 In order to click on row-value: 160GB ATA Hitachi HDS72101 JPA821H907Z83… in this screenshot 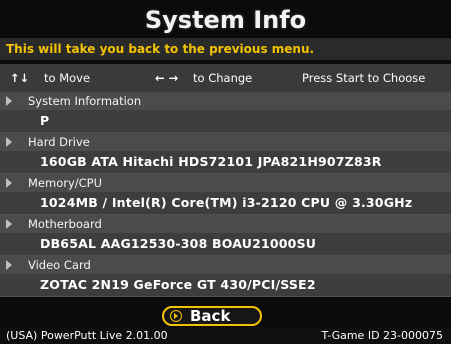, I will do `click(225, 162)`.